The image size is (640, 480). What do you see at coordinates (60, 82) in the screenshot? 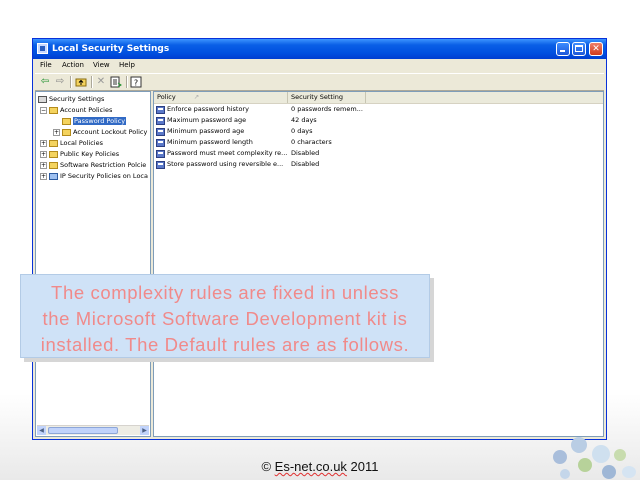
I see `forward-icon: ⇨` at bounding box center [60, 82].